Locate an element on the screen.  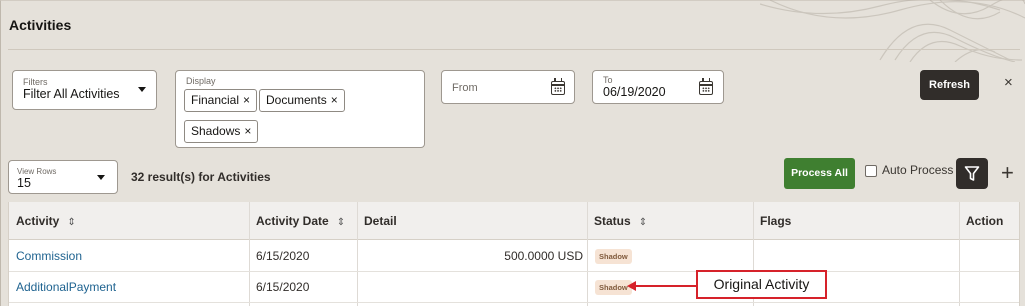
filters-value: Filter All Activities is located at coordinates (71, 94).